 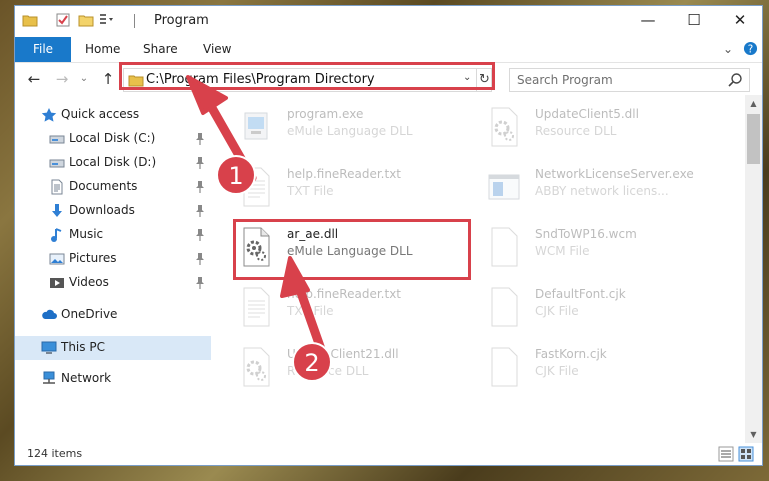 I want to click on properties-icon, so click(x=63, y=20).